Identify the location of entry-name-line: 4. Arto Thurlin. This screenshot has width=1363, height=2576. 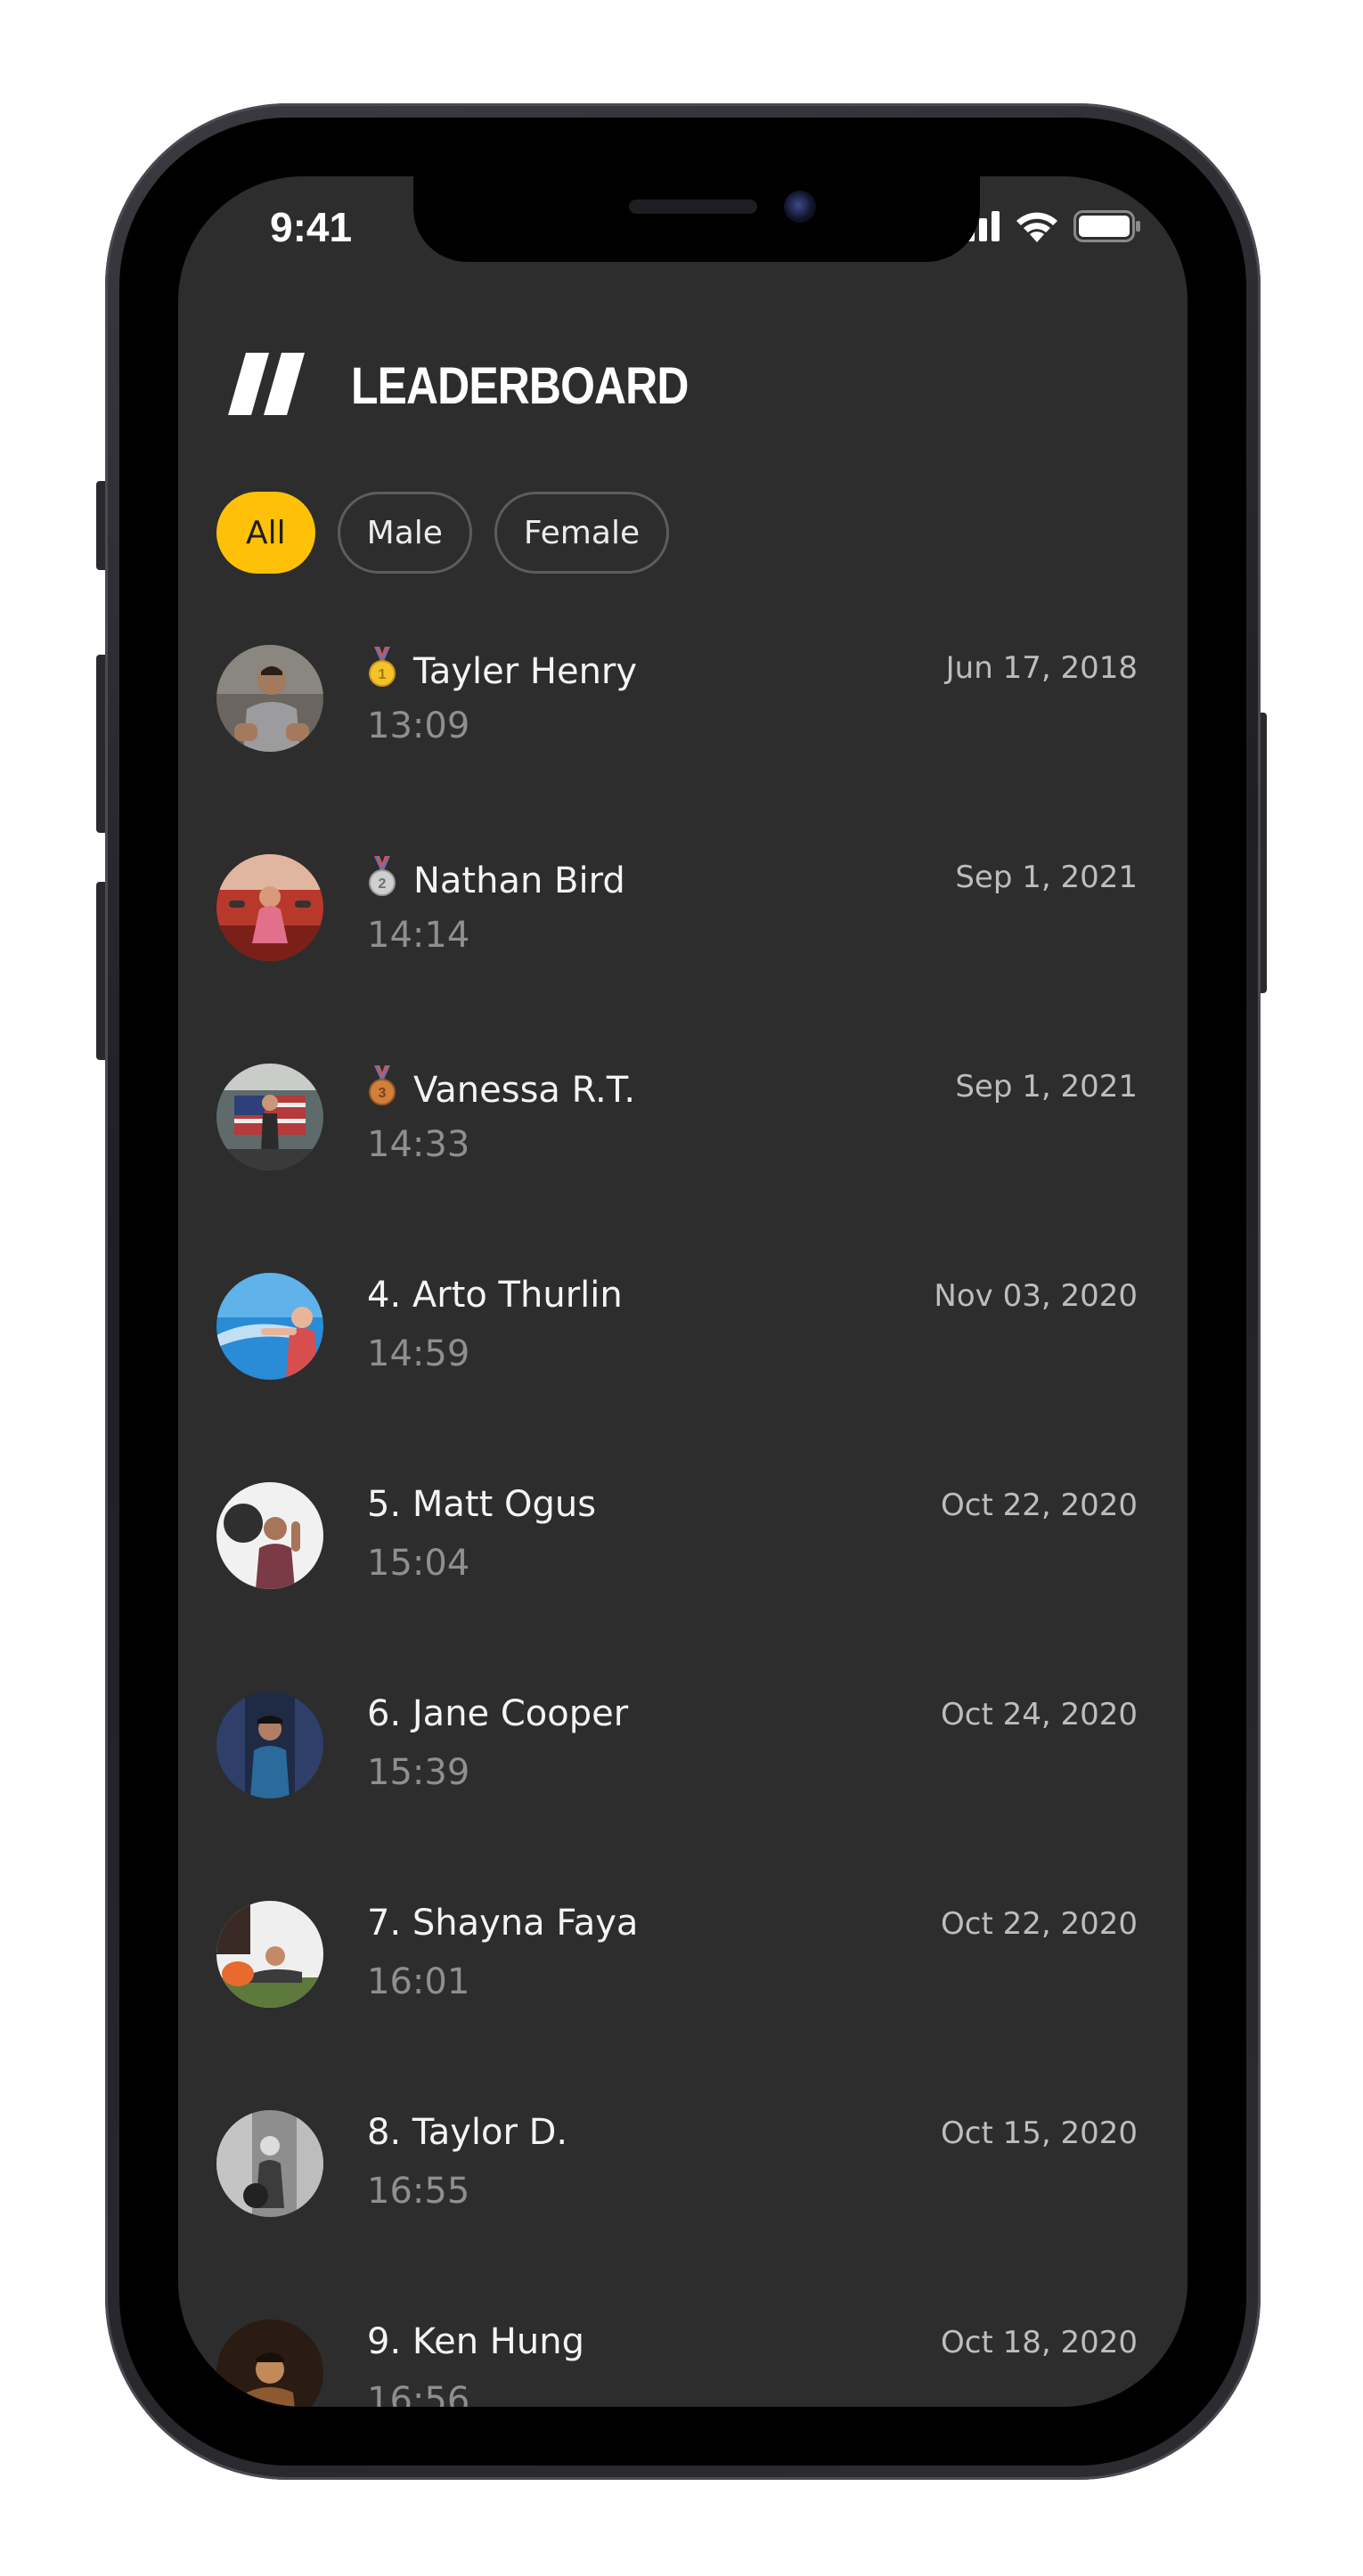
(495, 1295).